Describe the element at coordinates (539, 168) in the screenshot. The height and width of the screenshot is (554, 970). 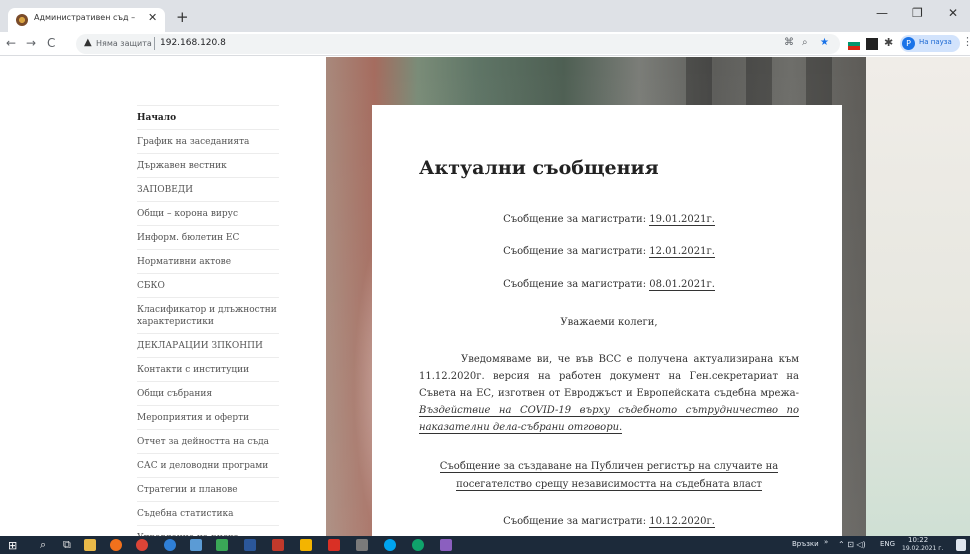
I see `page-title: Актуални съобщения` at that location.